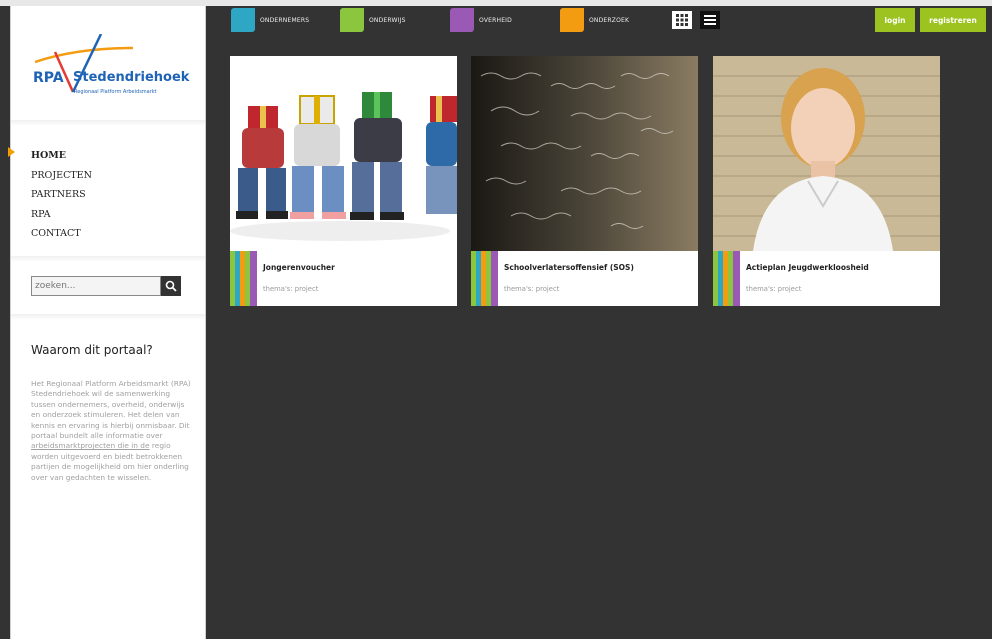 The width and height of the screenshot is (992, 639). Describe the element at coordinates (895, 20) in the screenshot. I see `login-button: login` at that location.